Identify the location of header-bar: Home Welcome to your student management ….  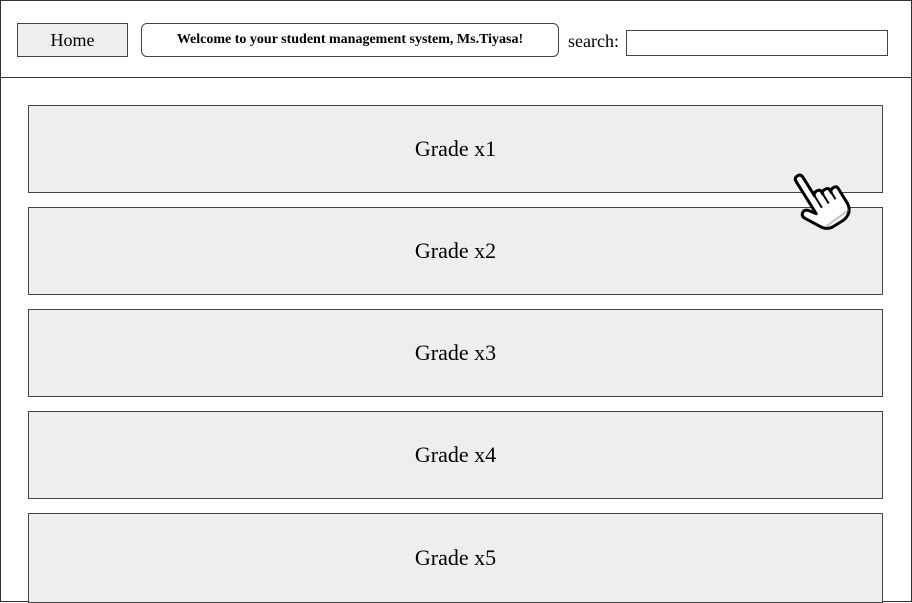
(456, 39).